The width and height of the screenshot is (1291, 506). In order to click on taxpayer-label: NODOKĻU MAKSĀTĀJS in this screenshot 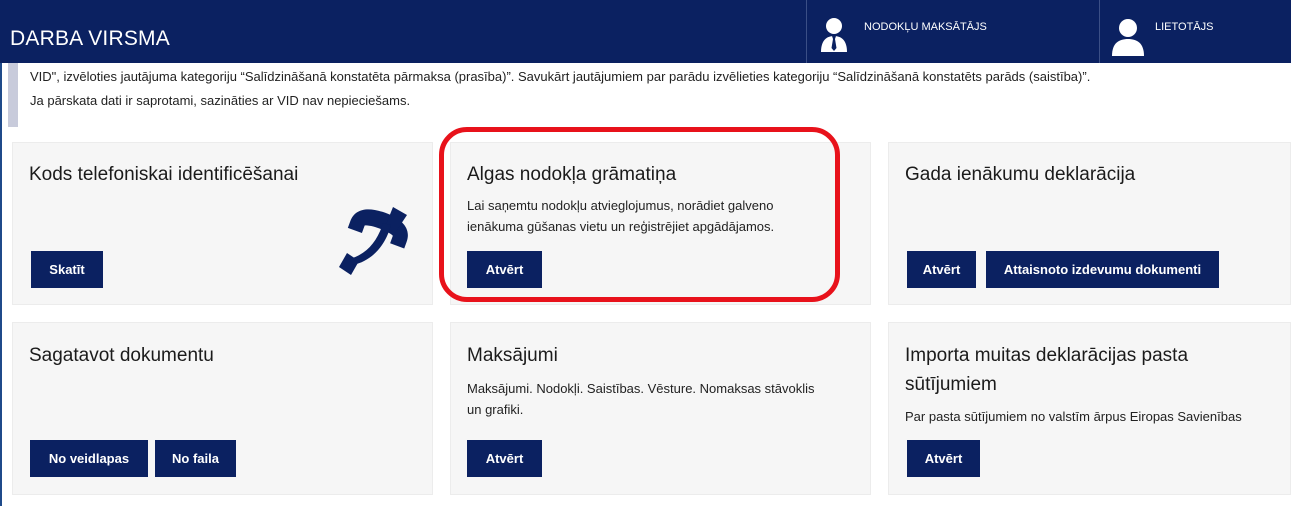, I will do `click(925, 27)`.